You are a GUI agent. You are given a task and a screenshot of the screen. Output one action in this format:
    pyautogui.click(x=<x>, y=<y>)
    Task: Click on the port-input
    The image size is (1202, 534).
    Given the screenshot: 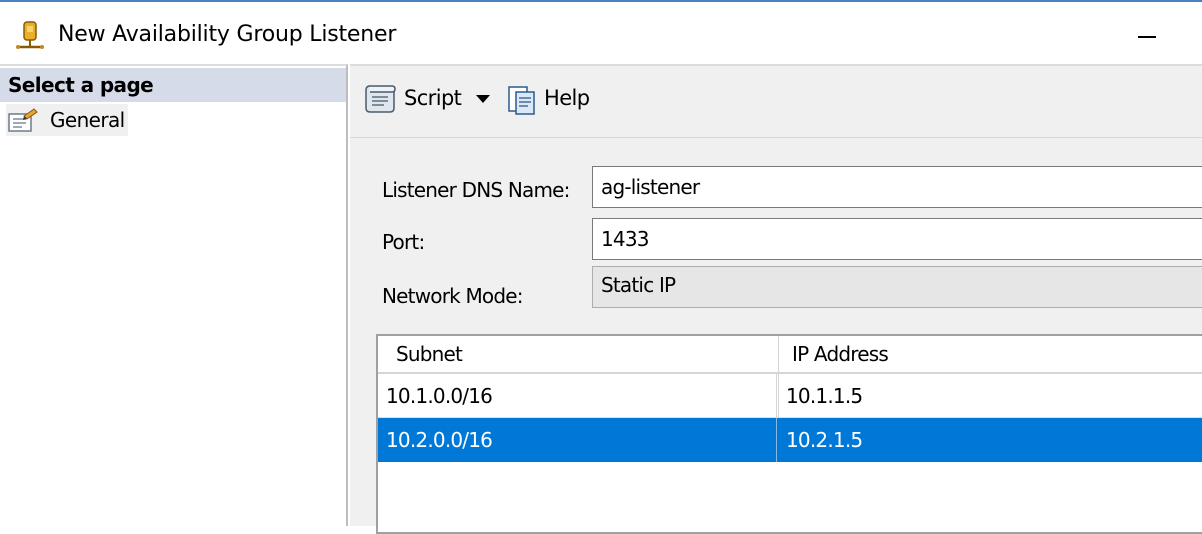 What is the action you would take?
    pyautogui.click(x=897, y=239)
    